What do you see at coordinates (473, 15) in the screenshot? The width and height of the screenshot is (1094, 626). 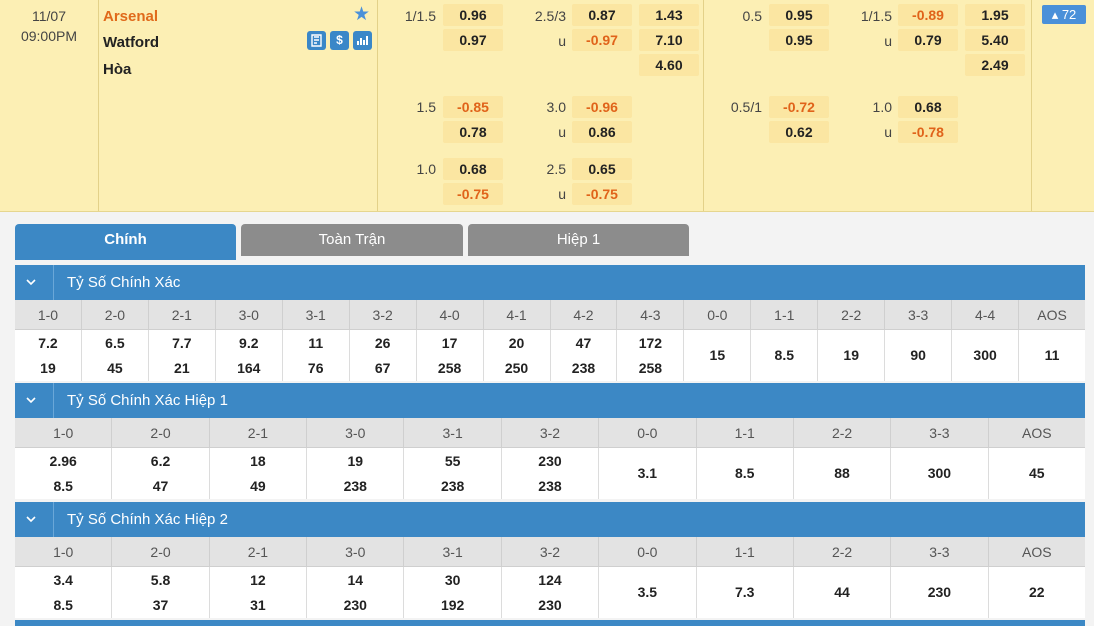 I see `handicap-home-odds: 0.96` at bounding box center [473, 15].